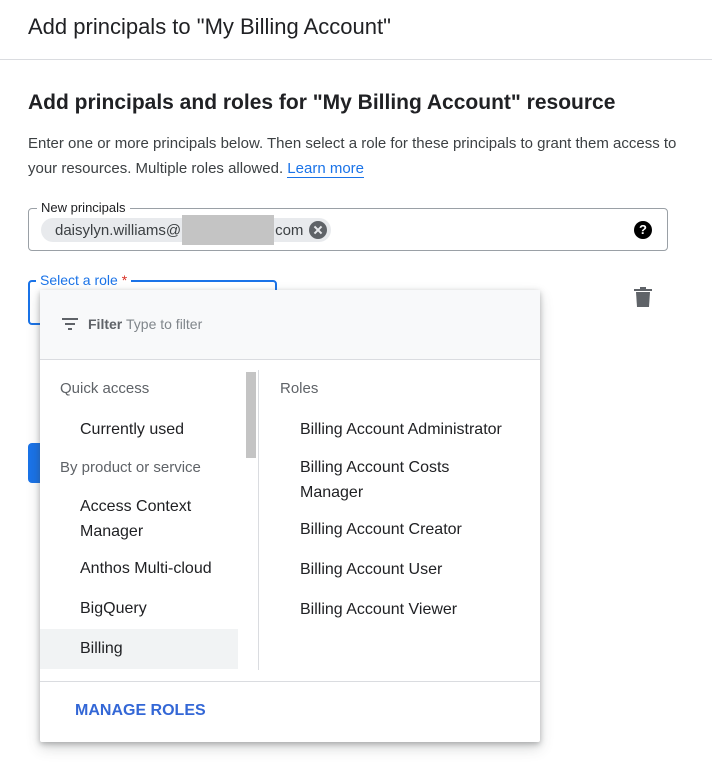  What do you see at coordinates (105, 388) in the screenshot?
I see `quick-access-header: Quick access` at bounding box center [105, 388].